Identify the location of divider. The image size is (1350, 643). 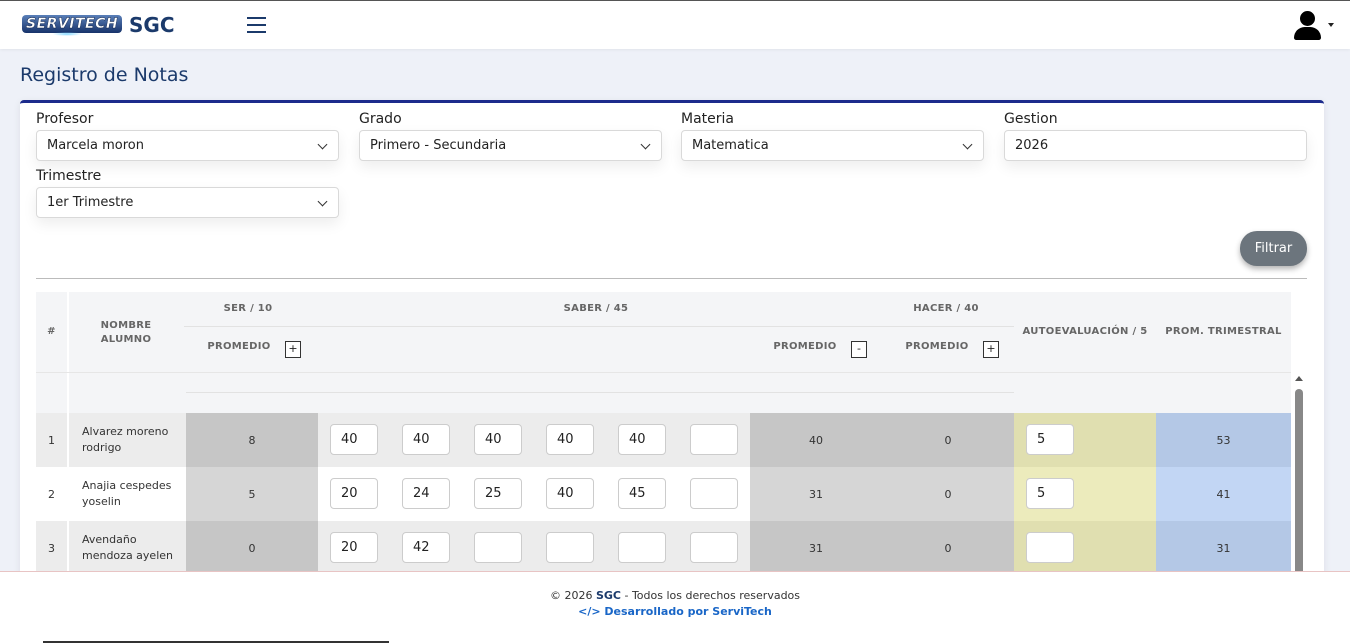
(671, 278).